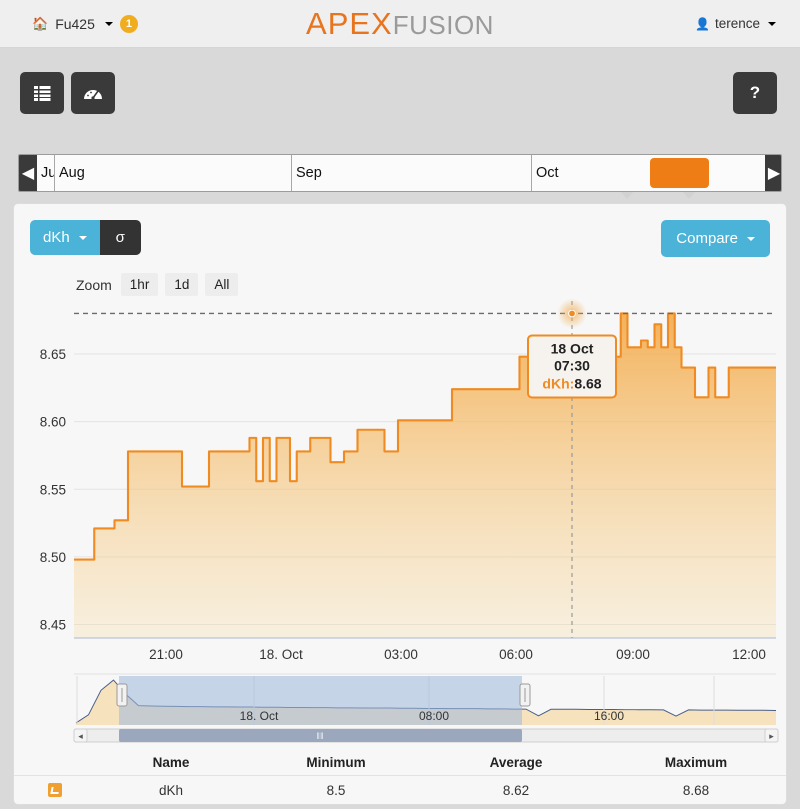 Image resolution: width=800 pixels, height=809 pixels. What do you see at coordinates (648, 173) in the screenshot?
I see `timeline-segment-oct: Oct` at bounding box center [648, 173].